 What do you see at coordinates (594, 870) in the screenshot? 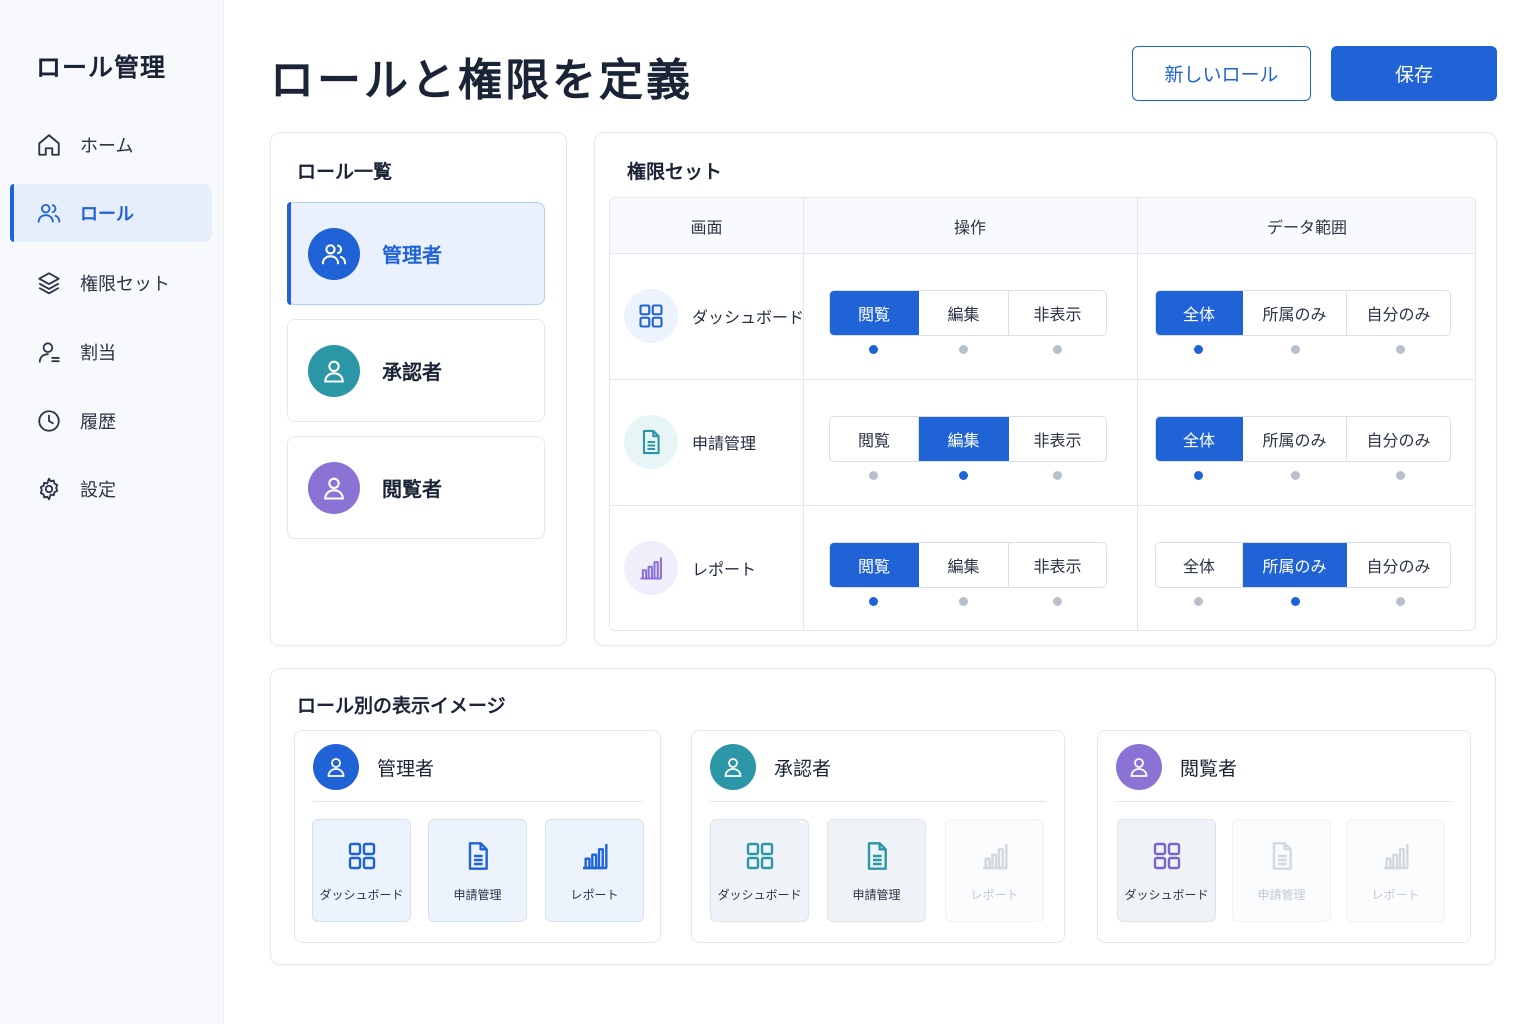
I see `preview-tile-report: レポート` at bounding box center [594, 870].